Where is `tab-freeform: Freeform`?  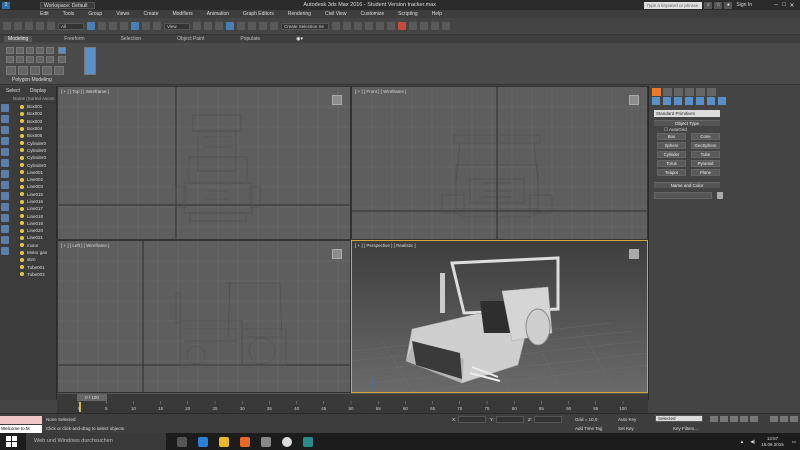
tab-freeform: Freeform is located at coordinates (74, 39).